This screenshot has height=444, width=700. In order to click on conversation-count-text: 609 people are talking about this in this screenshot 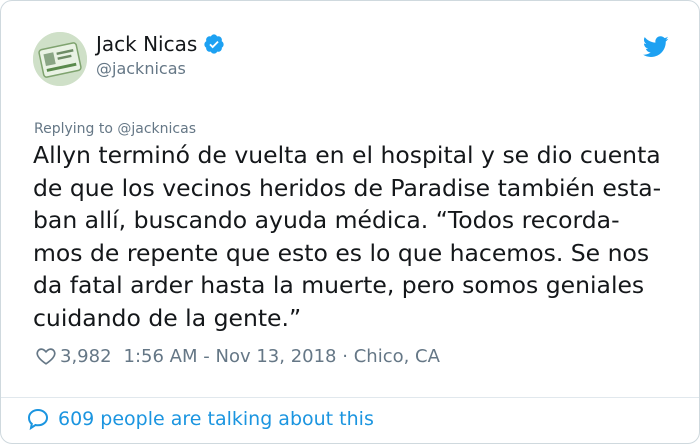, I will do `click(216, 419)`.